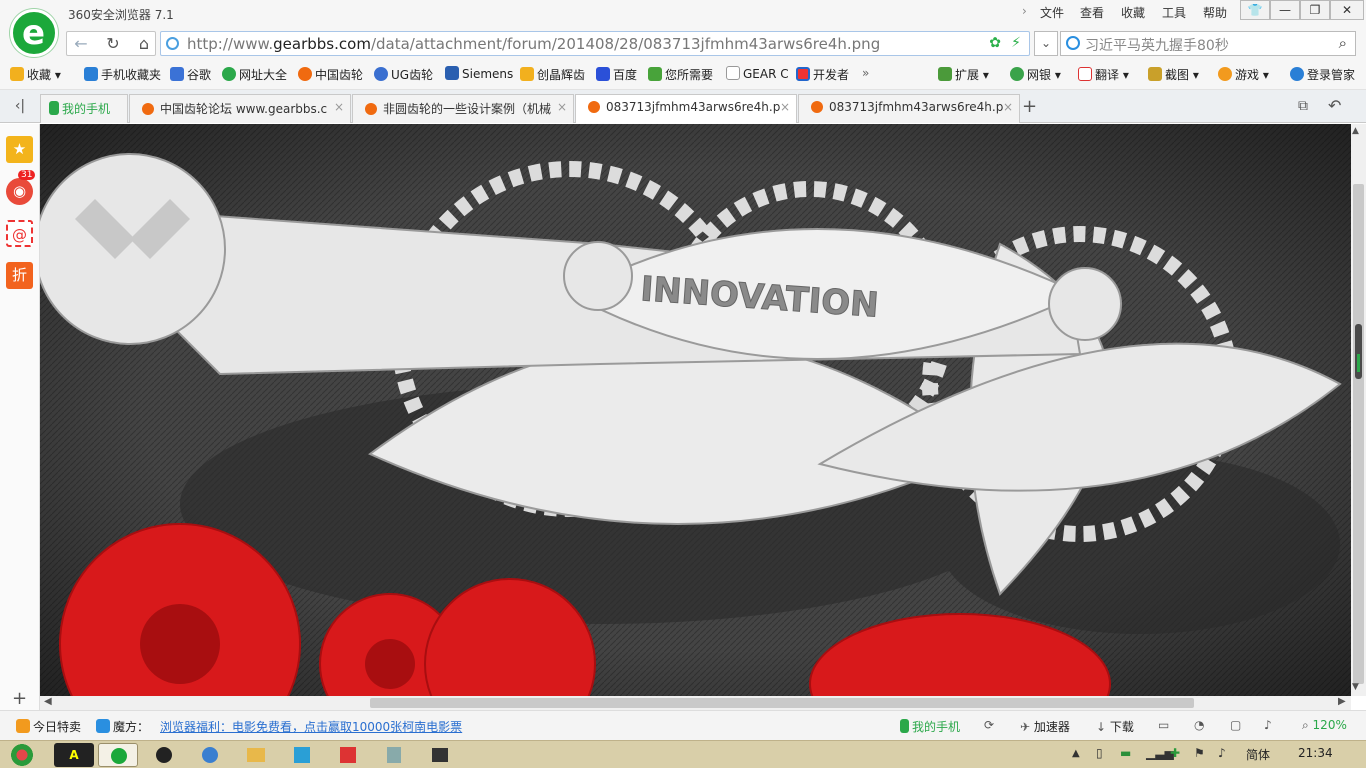 The image size is (1366, 768). I want to click on tab-gearbbs: 中国齿轮论坛 www.gearbbs.c ×, so click(240, 108).